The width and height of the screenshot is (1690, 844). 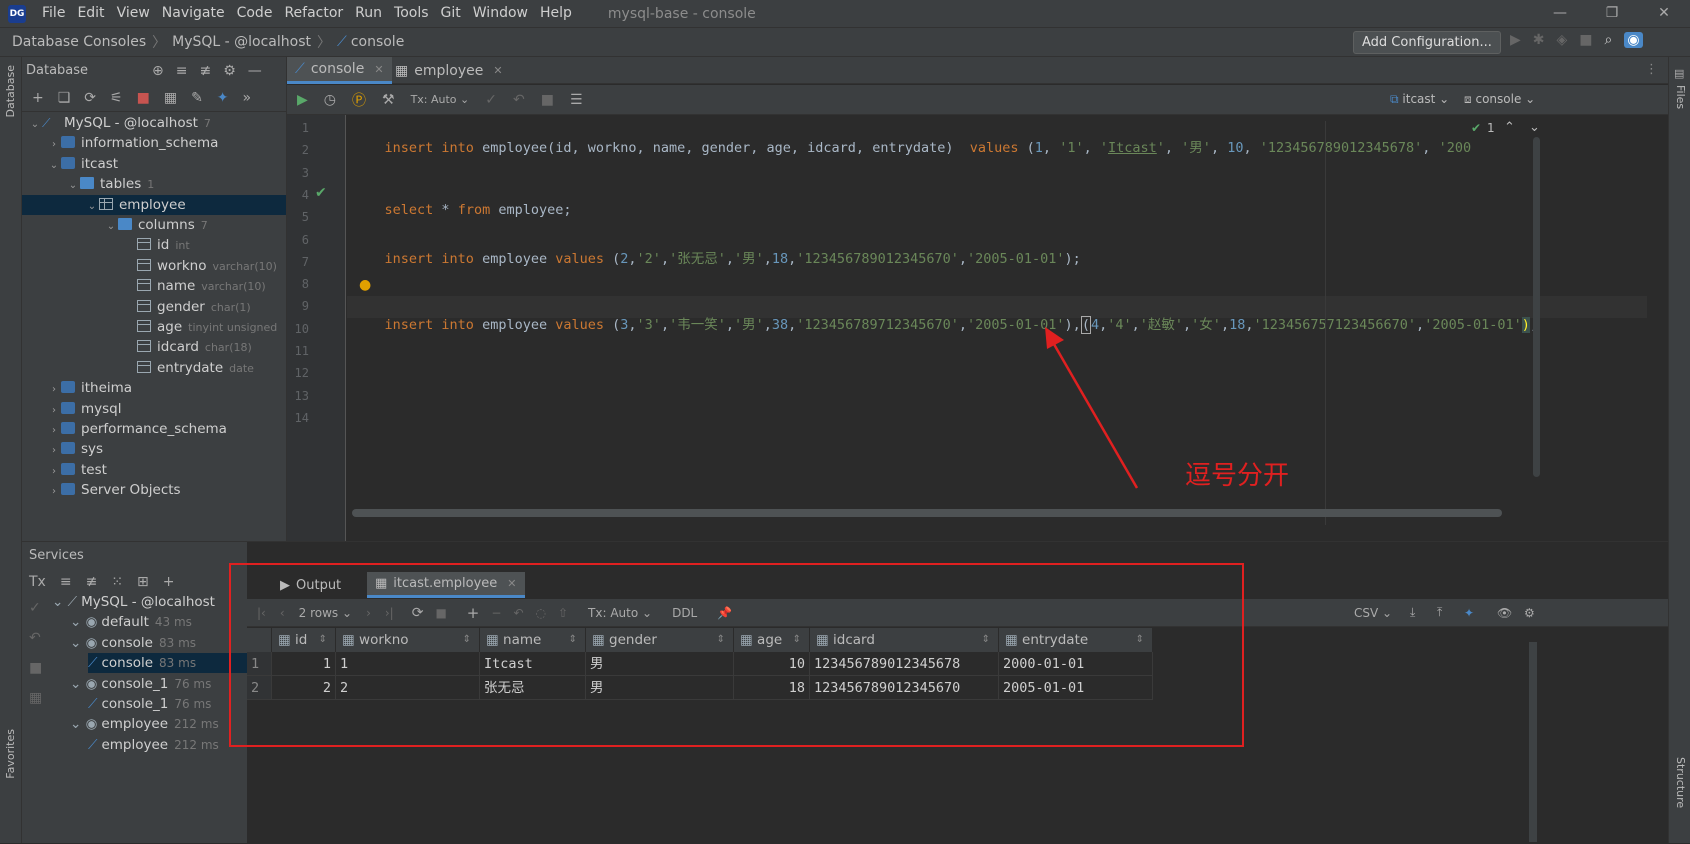 I want to click on more-icon: », so click(x=247, y=98).